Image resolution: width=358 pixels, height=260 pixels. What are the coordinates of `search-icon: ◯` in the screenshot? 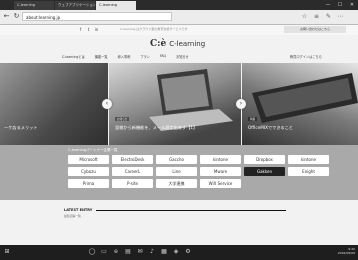 It's located at (92, 252).